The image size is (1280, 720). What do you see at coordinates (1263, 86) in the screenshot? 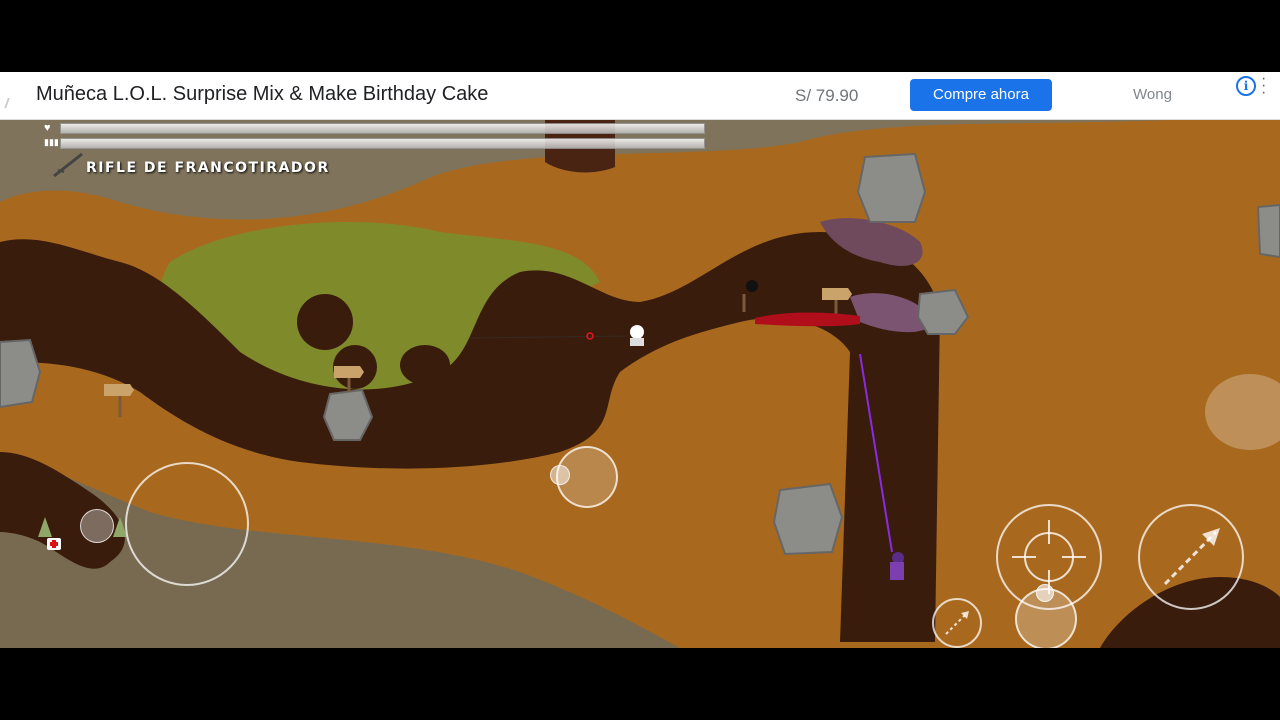
I see `more-vert-icon: · · ·` at bounding box center [1263, 86].